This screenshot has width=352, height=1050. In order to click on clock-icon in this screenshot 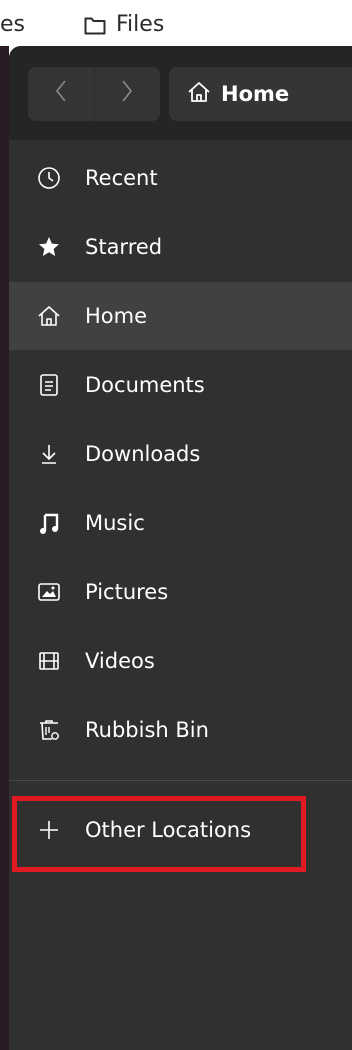, I will do `click(49, 178)`.